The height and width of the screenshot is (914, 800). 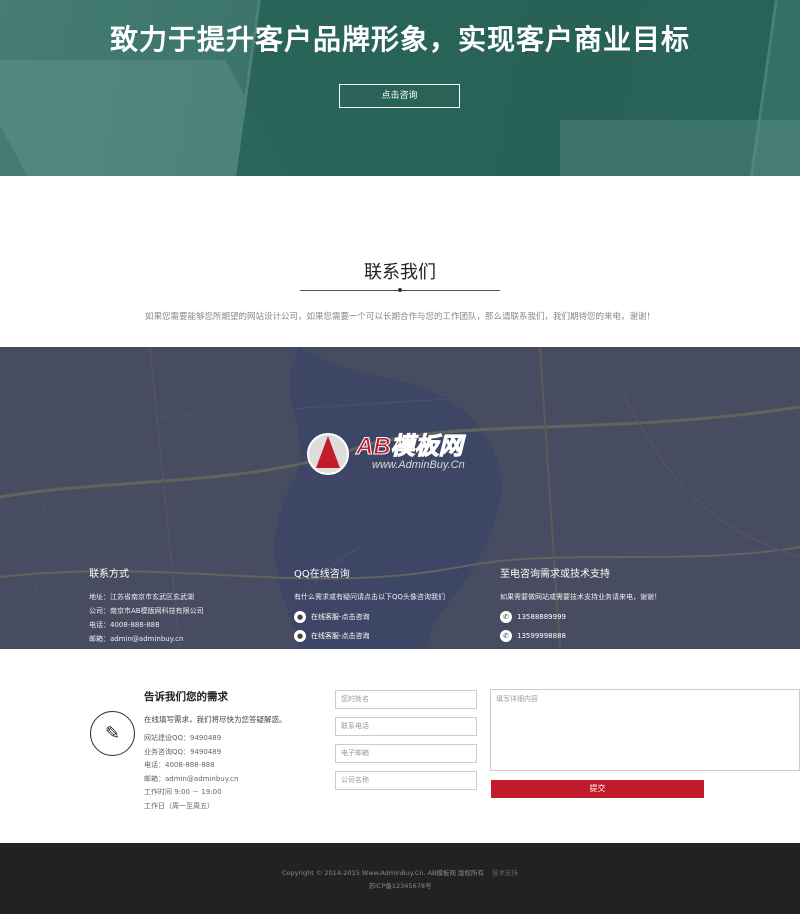 I want to click on section-title: 联系我们, so click(x=400, y=272).